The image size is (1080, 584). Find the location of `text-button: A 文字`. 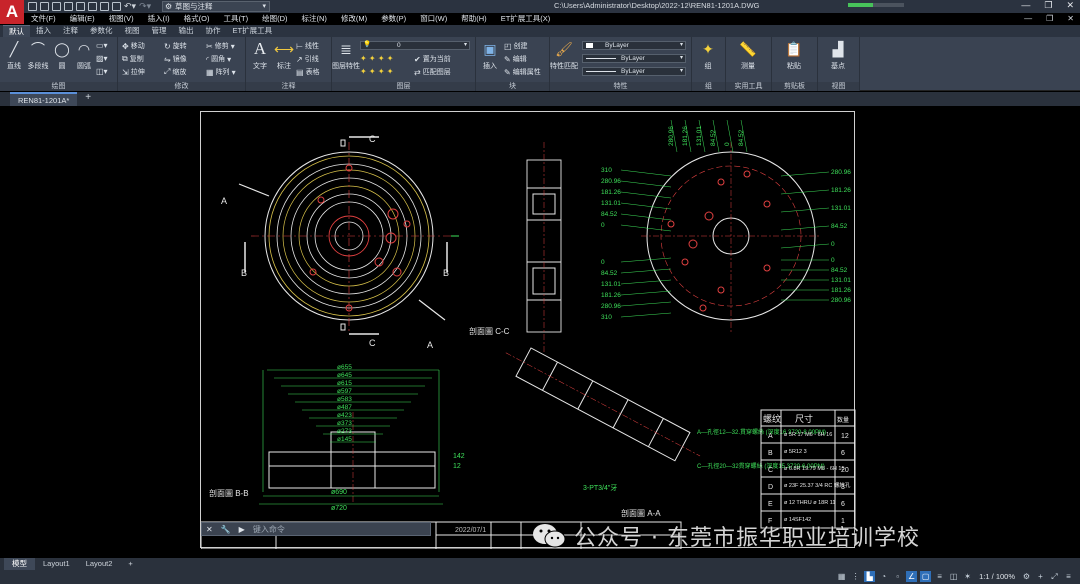

text-button: A 文字 is located at coordinates (260, 55).